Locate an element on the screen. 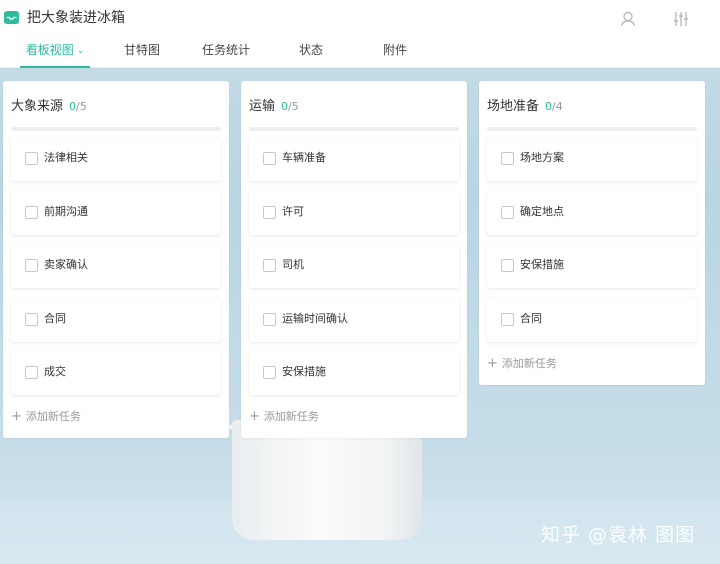  task-card: 司机 is located at coordinates (354, 266).